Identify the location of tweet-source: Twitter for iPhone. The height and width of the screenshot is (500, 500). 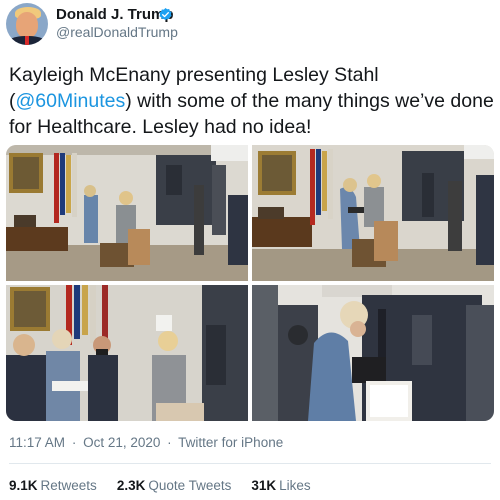
(230, 442).